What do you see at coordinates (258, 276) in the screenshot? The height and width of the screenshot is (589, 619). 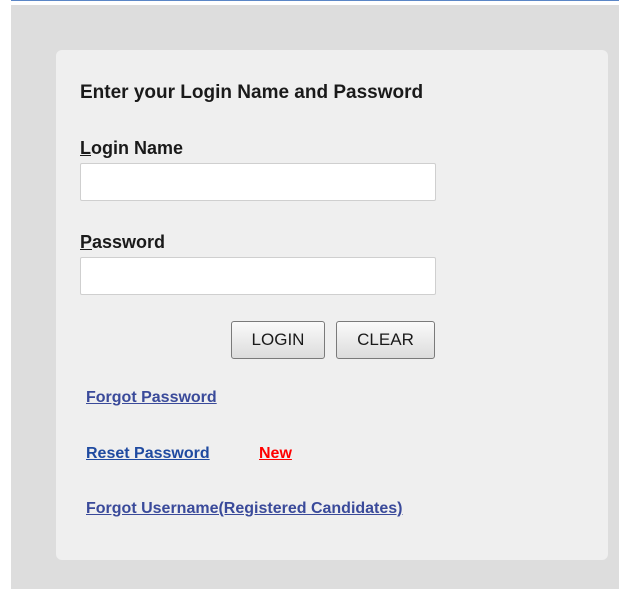 I see `password-input` at bounding box center [258, 276].